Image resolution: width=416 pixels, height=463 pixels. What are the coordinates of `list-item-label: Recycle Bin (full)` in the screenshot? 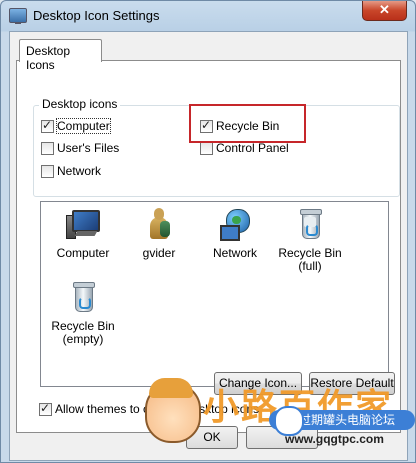 It's located at (310, 259).